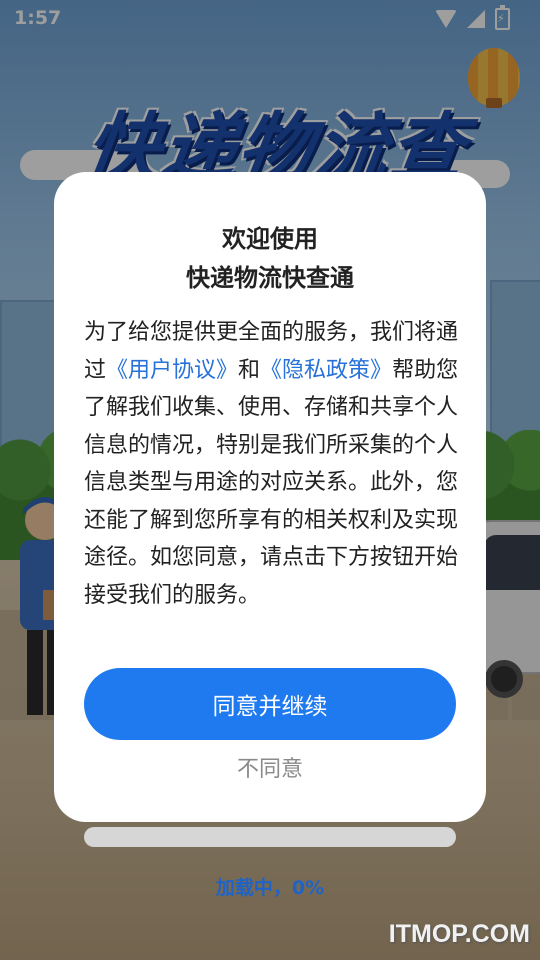 The image size is (540, 960). I want to click on dialog-title-line1: 欢迎使用, so click(270, 239).